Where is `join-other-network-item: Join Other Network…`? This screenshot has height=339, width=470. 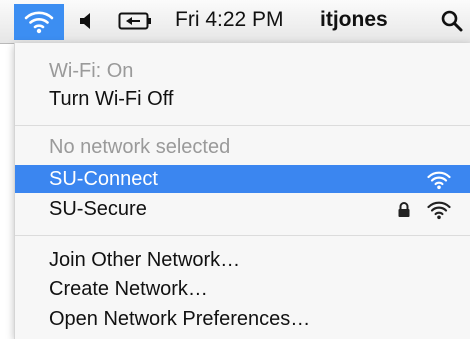
join-other-network-item: Join Other Network… is located at coordinates (242, 260).